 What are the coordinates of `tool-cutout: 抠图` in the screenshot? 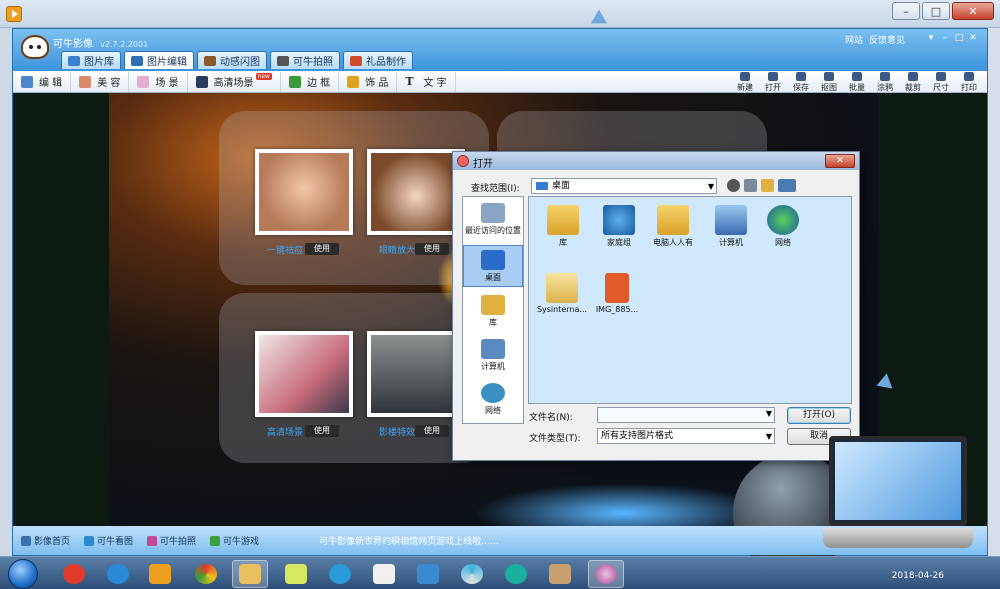 It's located at (829, 82).